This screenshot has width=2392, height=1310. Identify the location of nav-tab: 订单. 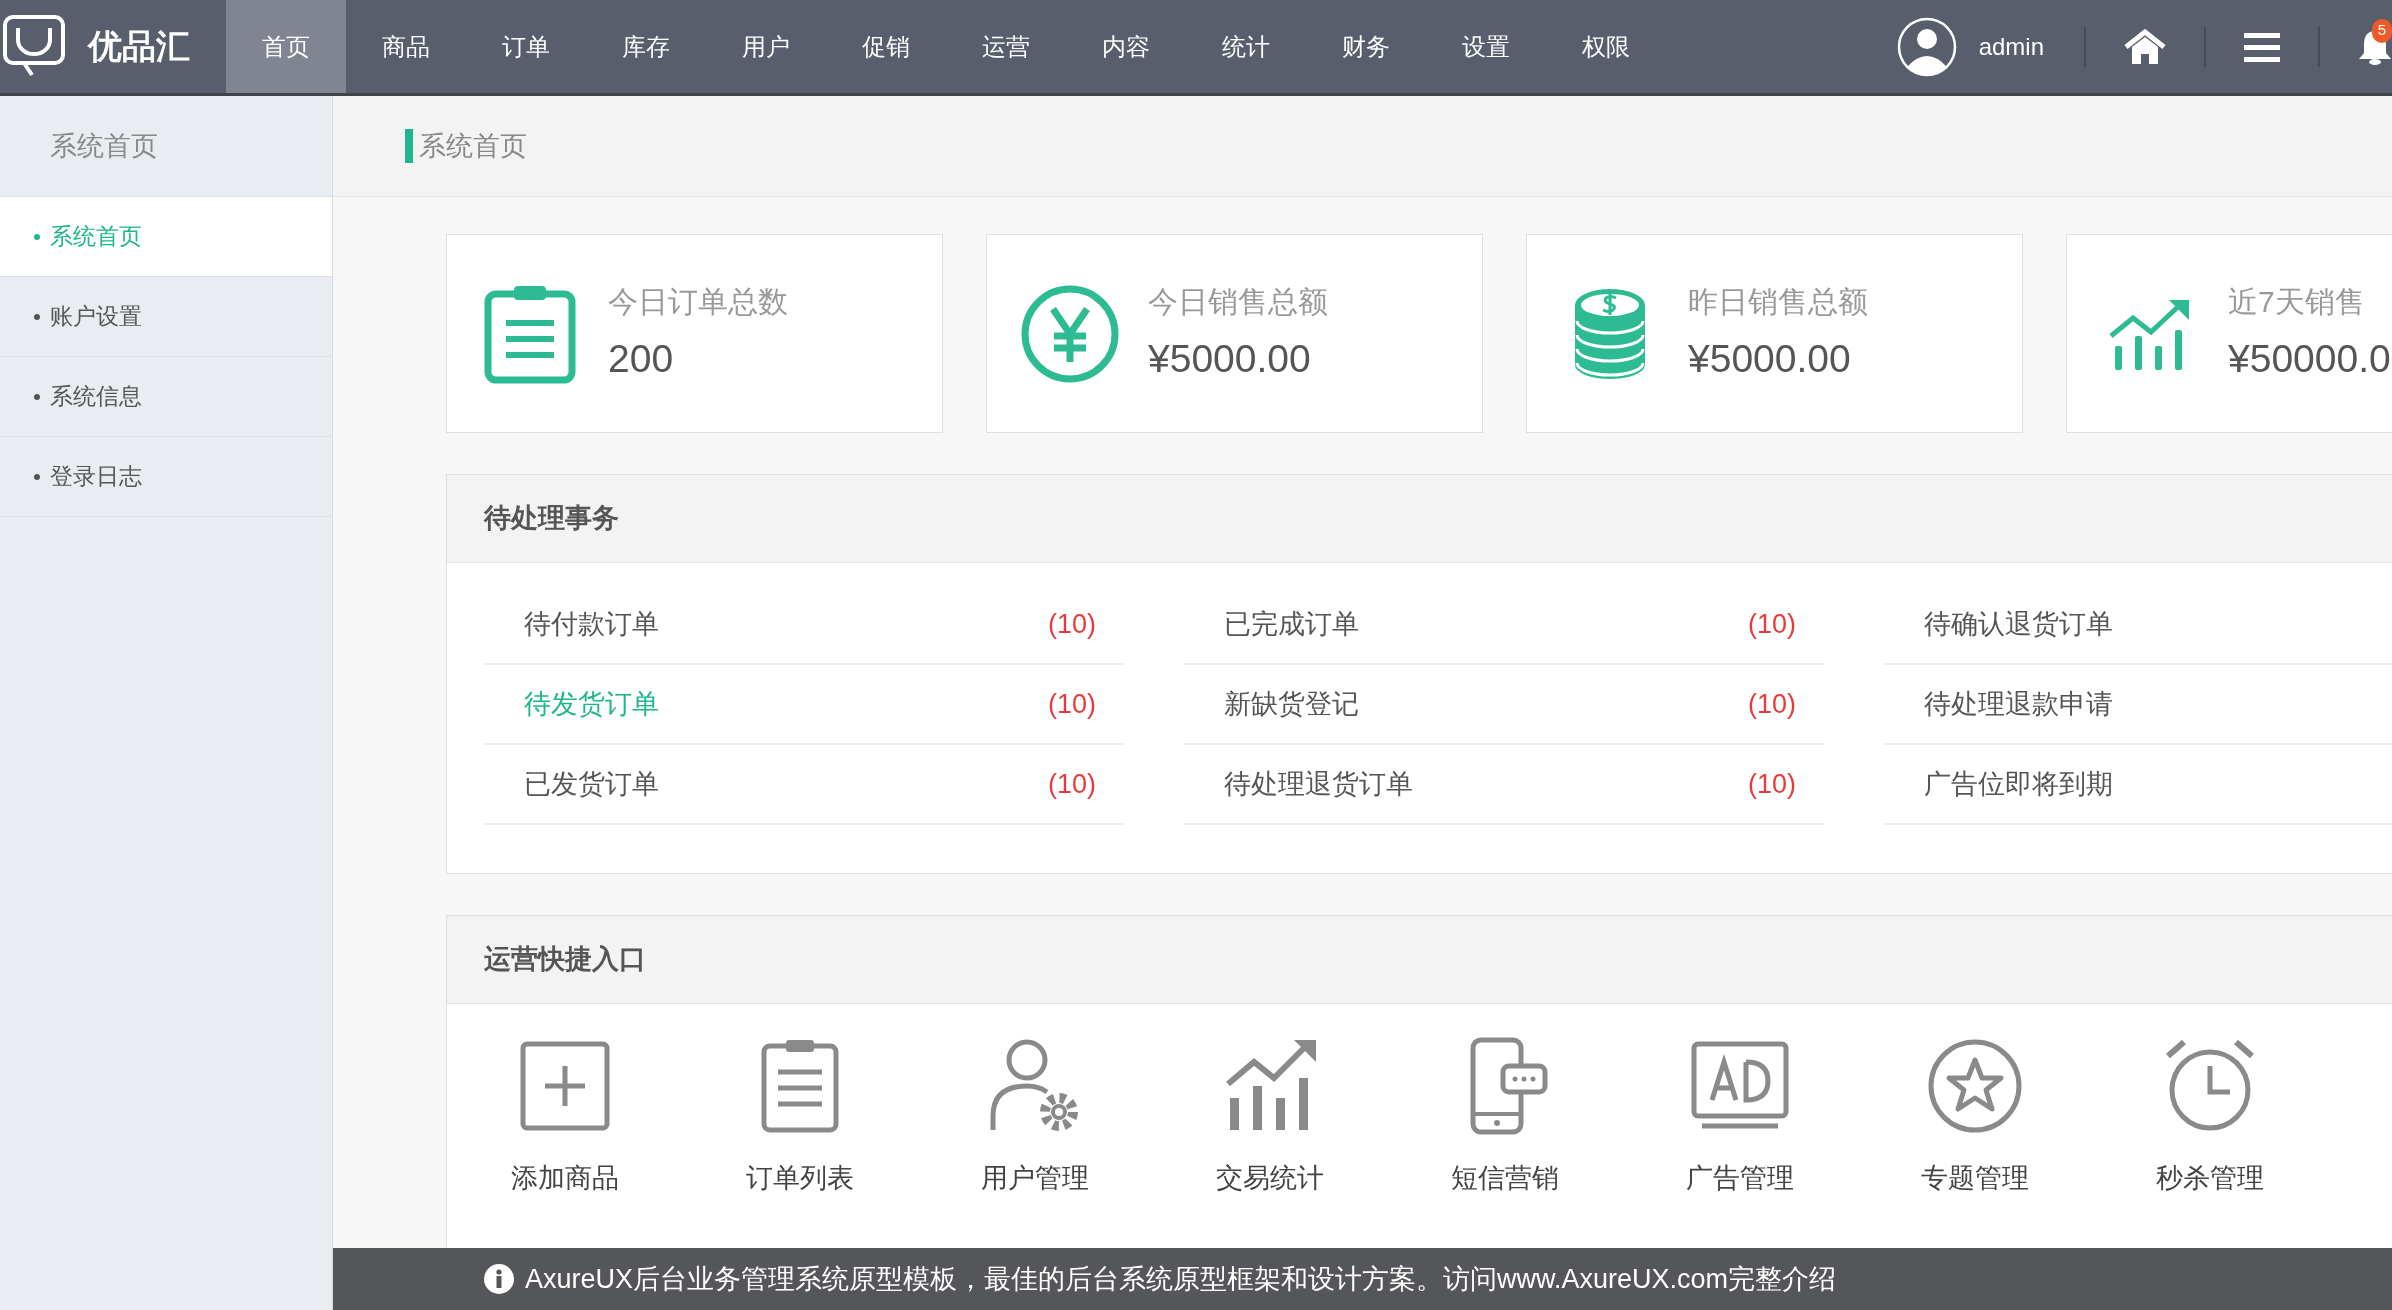
(526, 46).